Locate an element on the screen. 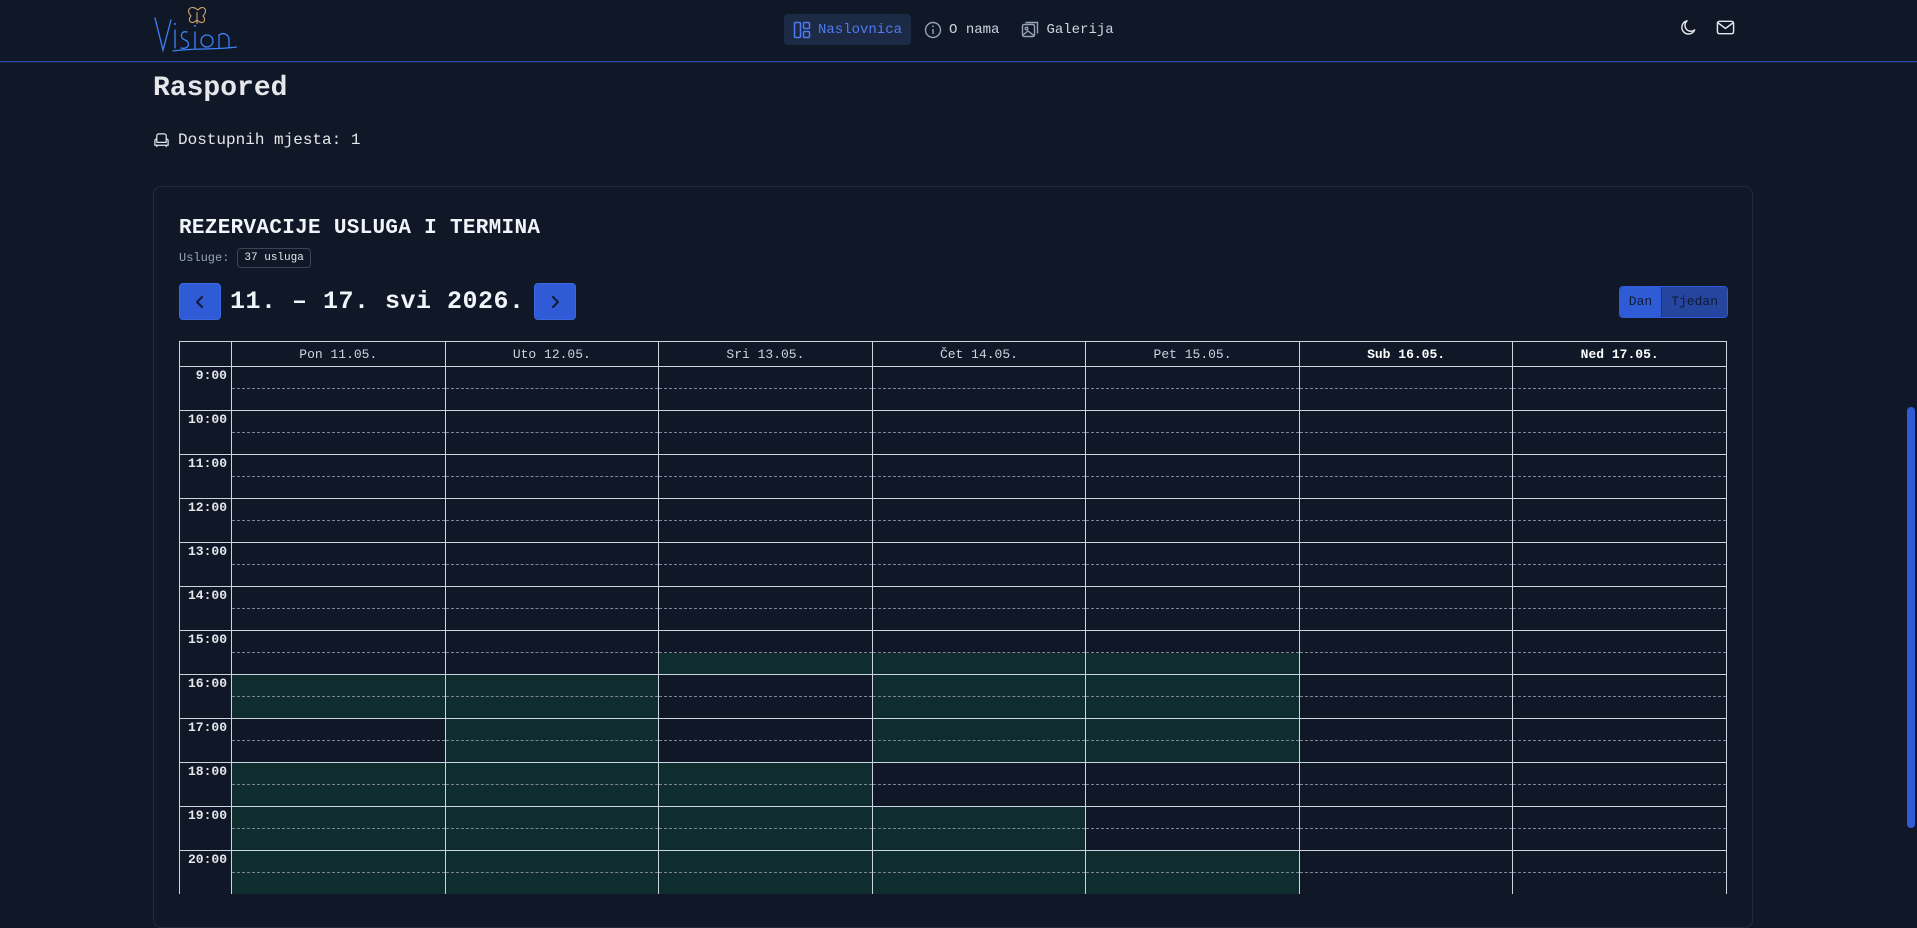 The height and width of the screenshot is (928, 1917). nav-link-naslovnica: Naslovnica is located at coordinates (848, 29).